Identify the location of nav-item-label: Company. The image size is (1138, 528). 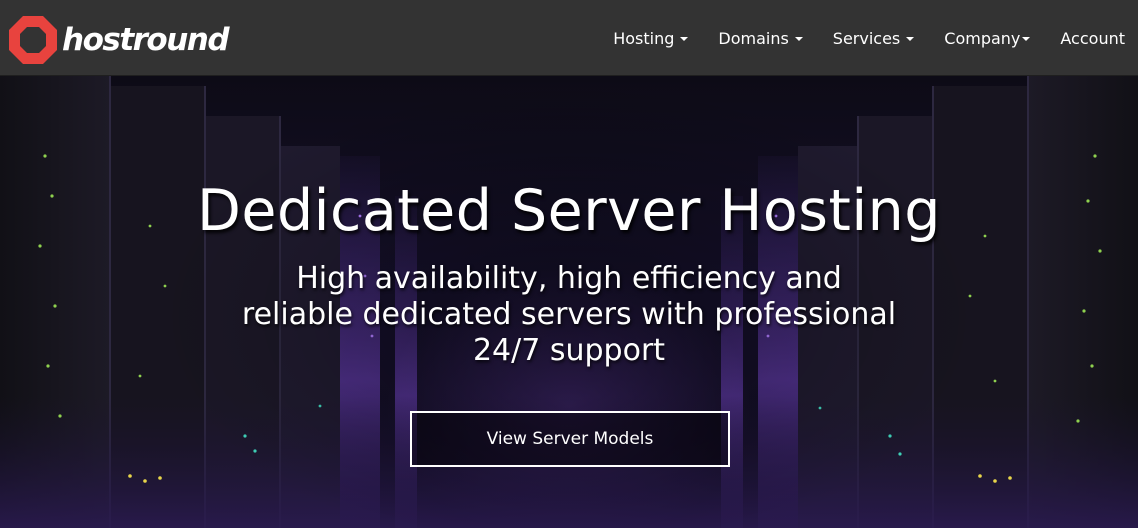
(982, 38).